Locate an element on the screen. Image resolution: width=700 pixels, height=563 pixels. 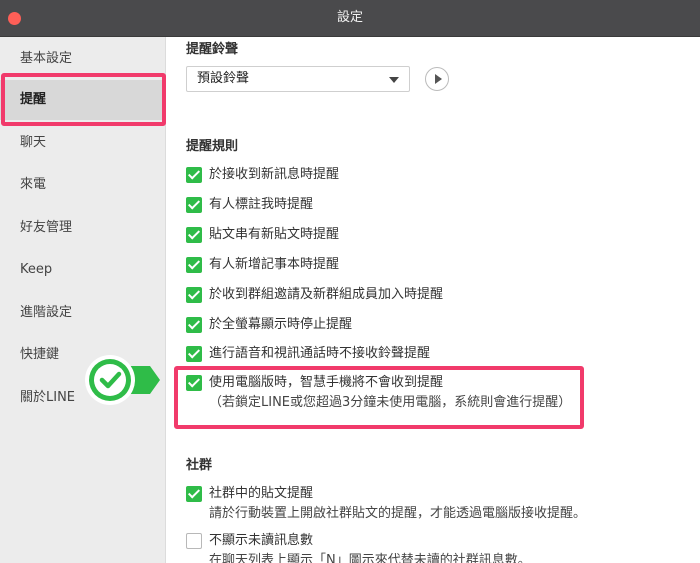
ringtone-select: 預設鈴聲 is located at coordinates (298, 79).